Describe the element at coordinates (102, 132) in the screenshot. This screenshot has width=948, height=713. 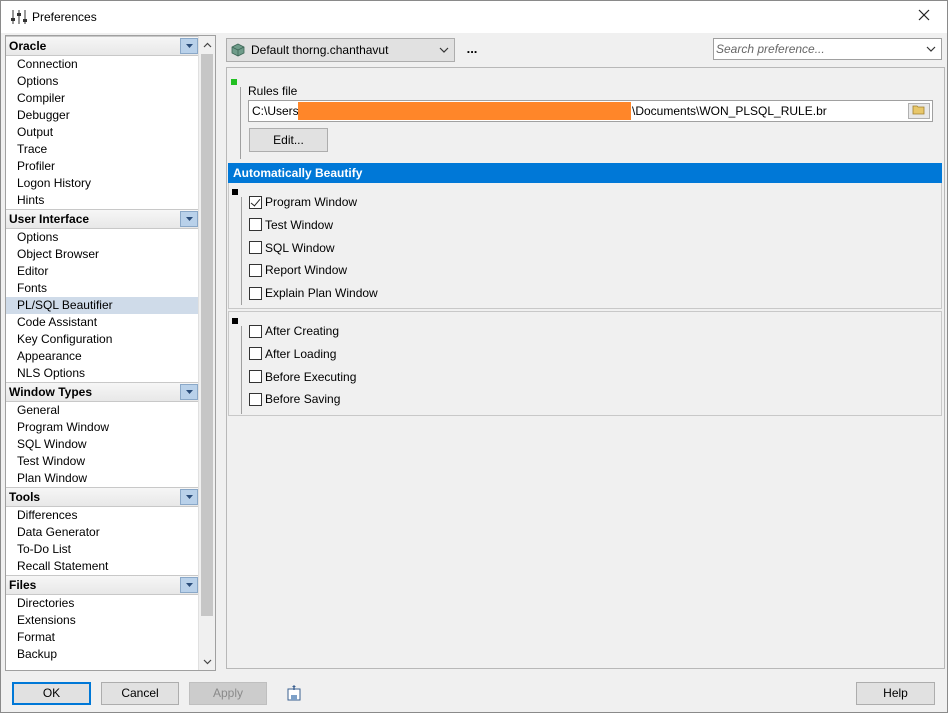
I see `tree-item: Output` at that location.